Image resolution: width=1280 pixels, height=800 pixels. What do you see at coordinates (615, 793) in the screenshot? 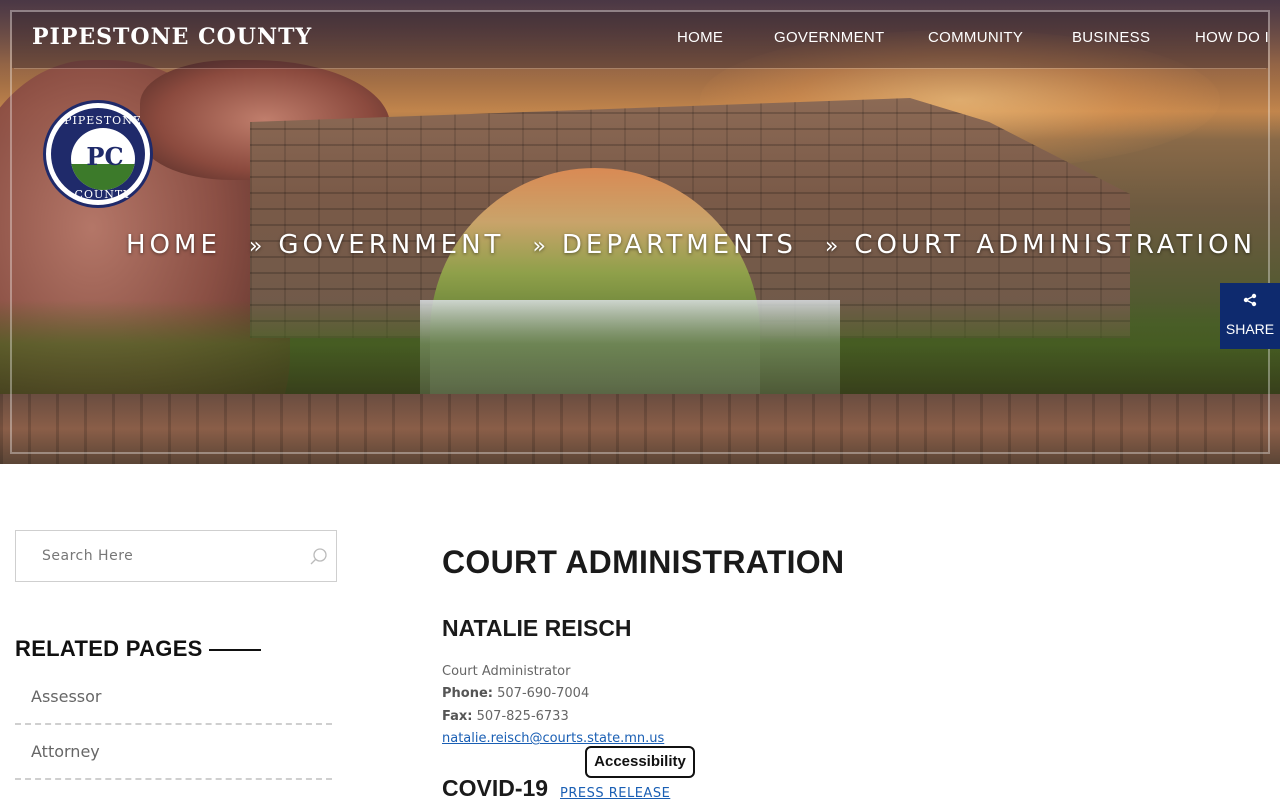
I see `press-release-link: PRESS RELEASE` at bounding box center [615, 793].